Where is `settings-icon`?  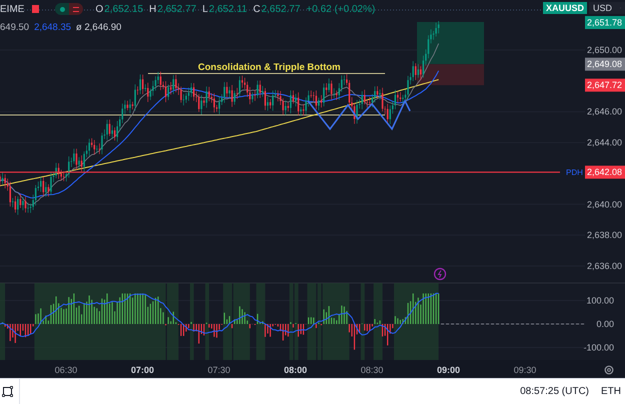
settings-icon is located at coordinates (609, 370).